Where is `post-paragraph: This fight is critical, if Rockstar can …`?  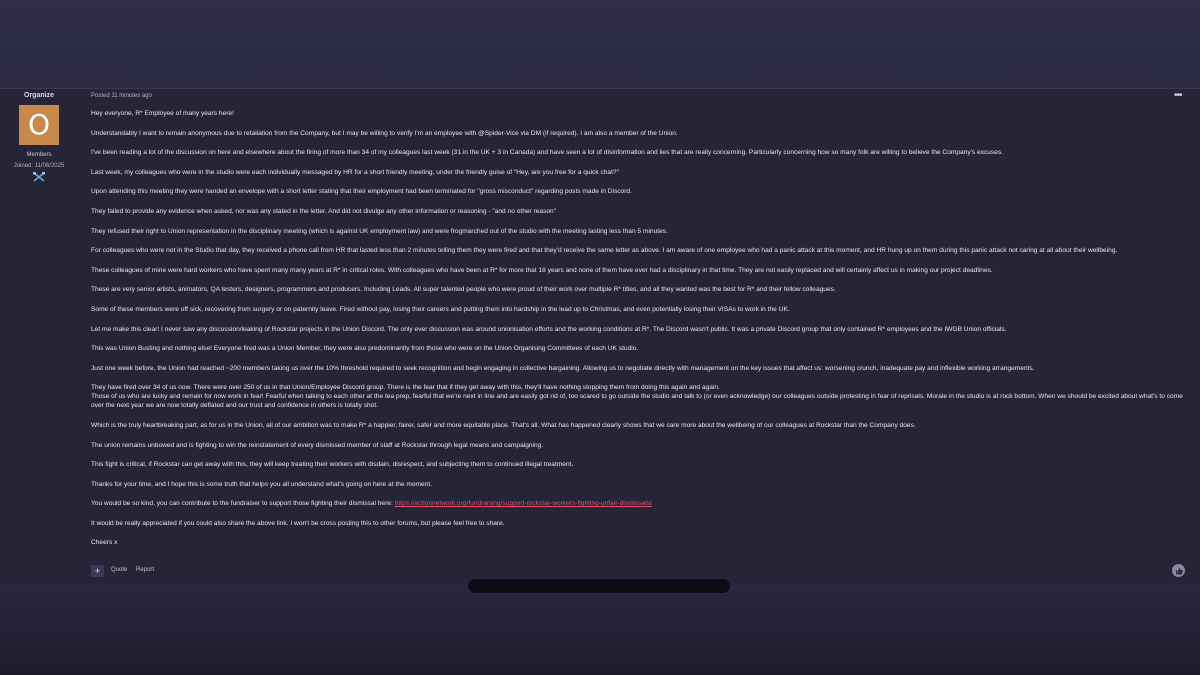 post-paragraph: This fight is critical, if Rockstar can … is located at coordinates (332, 465).